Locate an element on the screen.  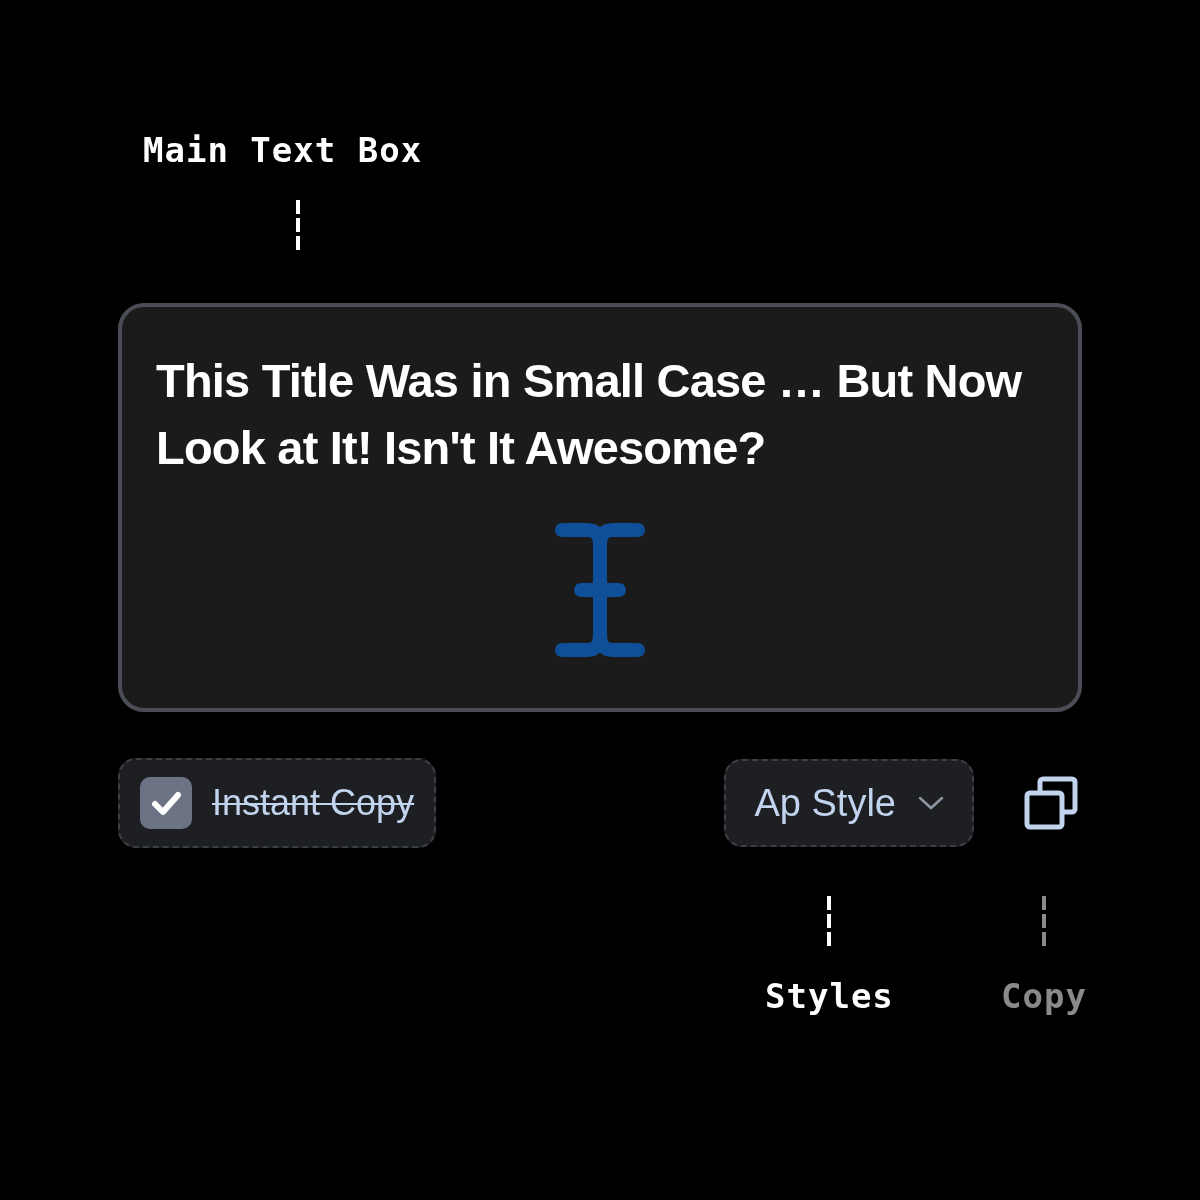
annotation-label: Main Text Box is located at coordinates (283, 150).